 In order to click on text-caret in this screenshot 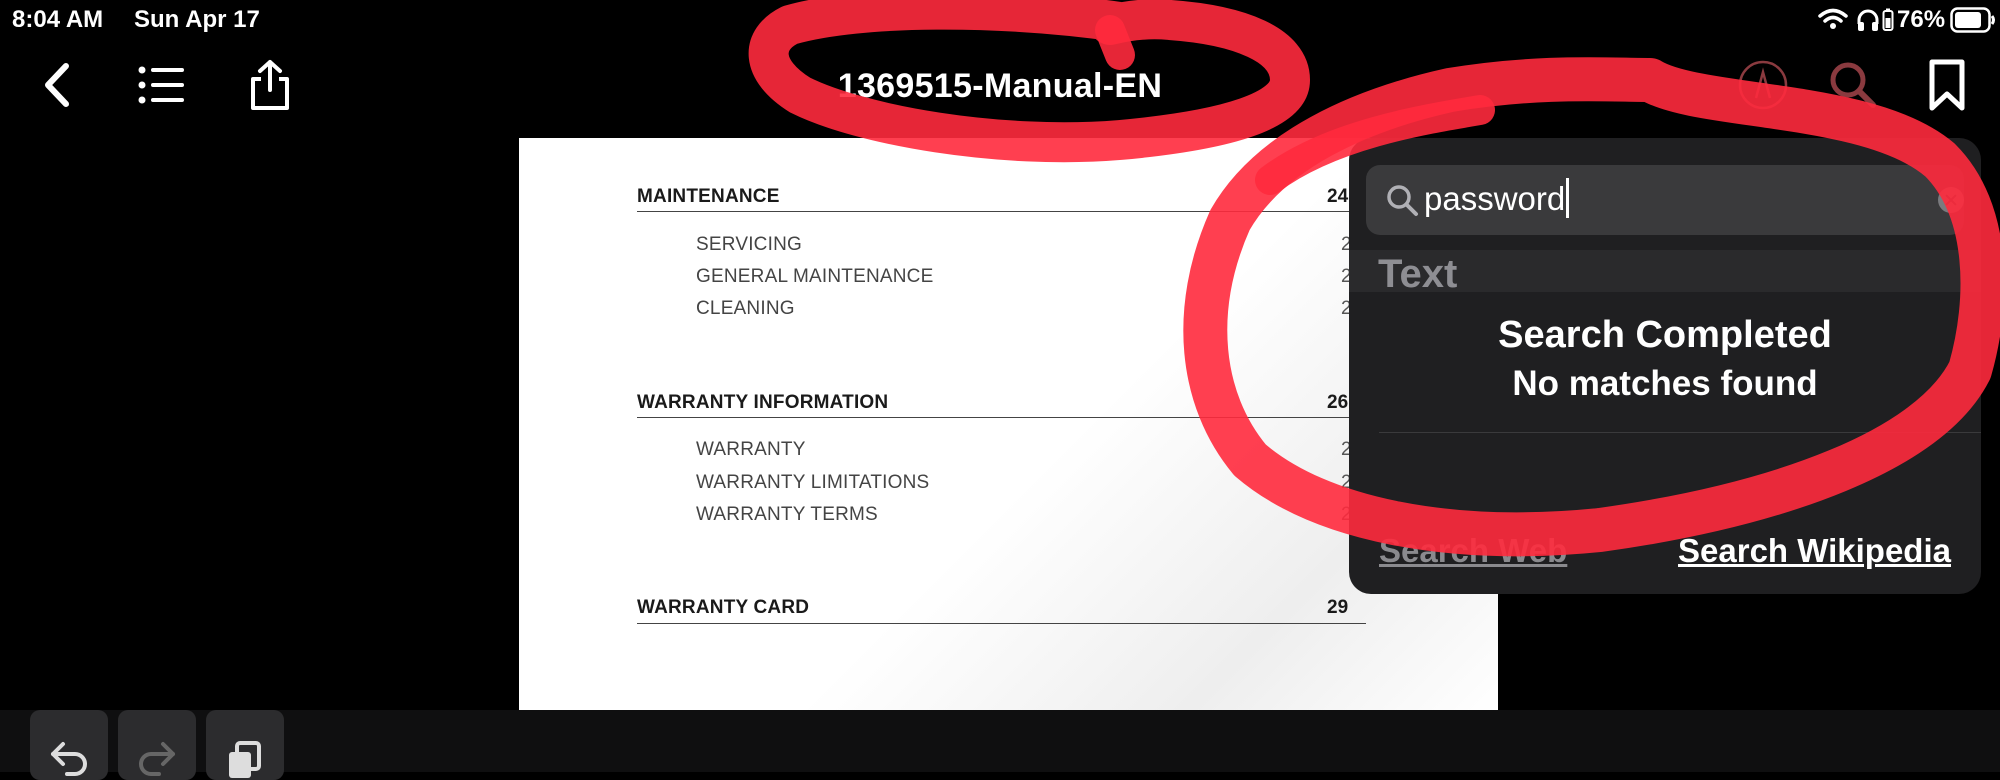, I will do `click(1568, 198)`.